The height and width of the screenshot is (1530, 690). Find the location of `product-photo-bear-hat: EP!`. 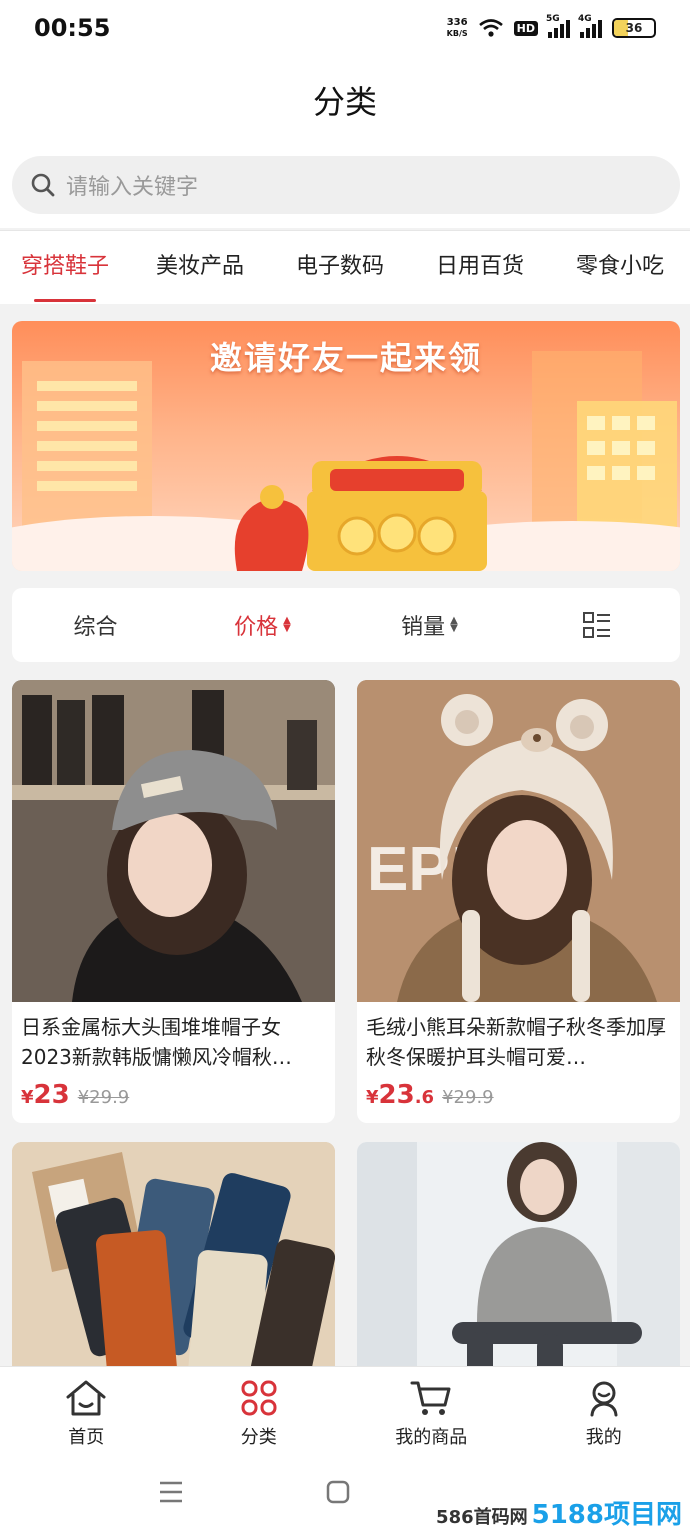

product-photo-bear-hat: EP! is located at coordinates (518, 841).